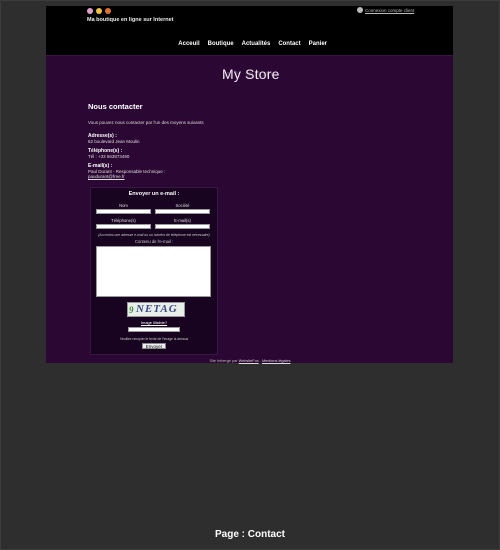 Image resolution: width=500 pixels, height=550 pixels. Describe the element at coordinates (130, 20) in the screenshot. I see `site-tagline: Ma boutique en ligne sur Internet` at that location.